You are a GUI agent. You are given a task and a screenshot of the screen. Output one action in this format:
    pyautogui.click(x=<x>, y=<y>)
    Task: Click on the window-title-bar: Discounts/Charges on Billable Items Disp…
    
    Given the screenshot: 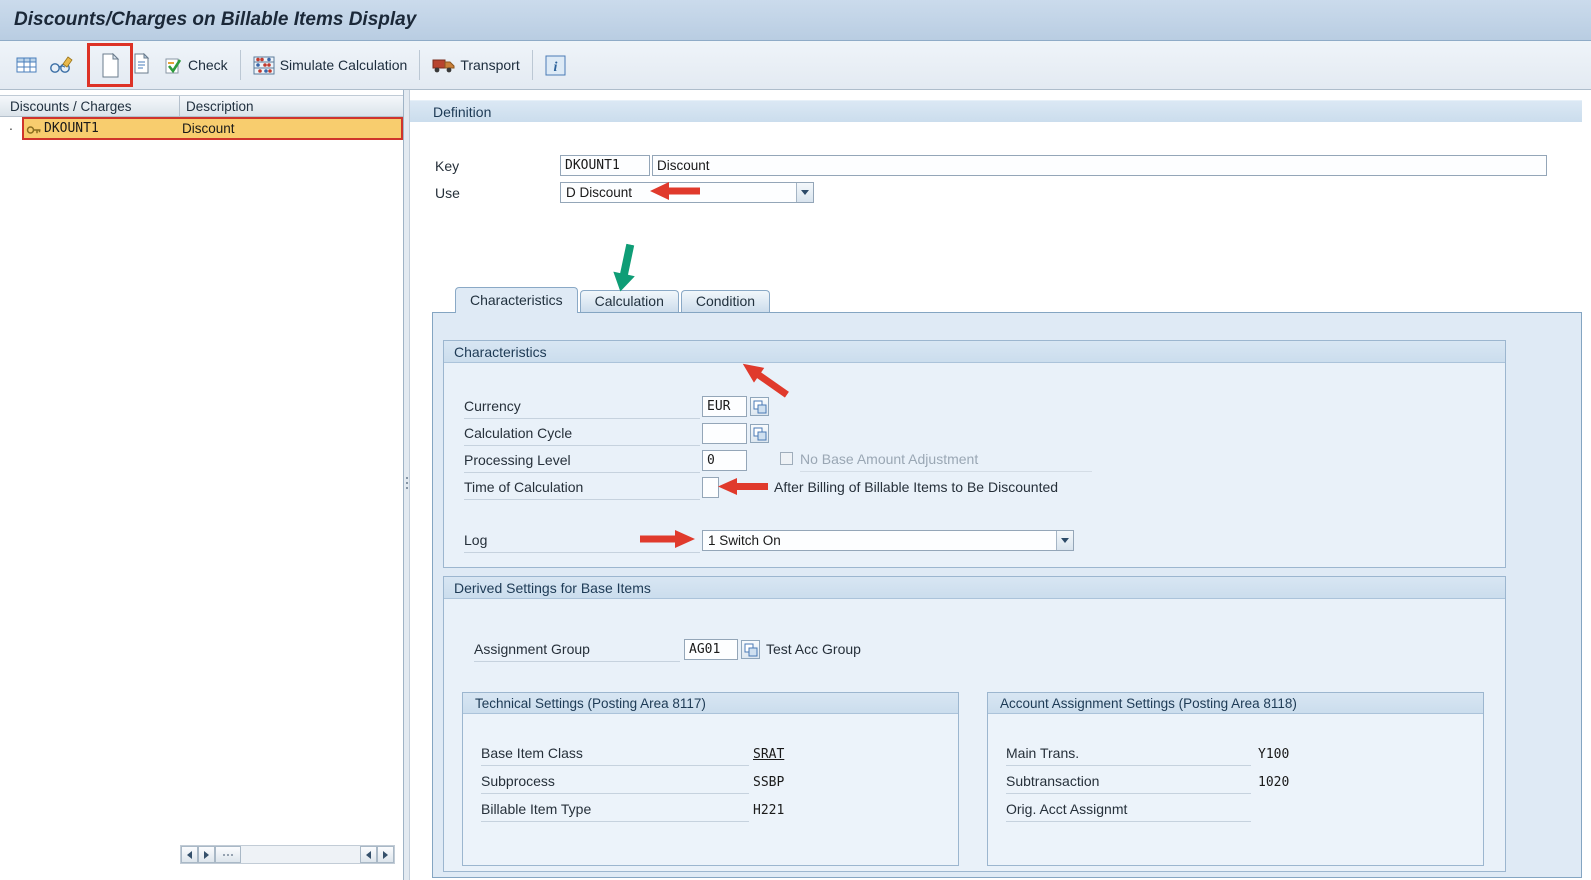 What is the action you would take?
    pyautogui.click(x=795, y=20)
    